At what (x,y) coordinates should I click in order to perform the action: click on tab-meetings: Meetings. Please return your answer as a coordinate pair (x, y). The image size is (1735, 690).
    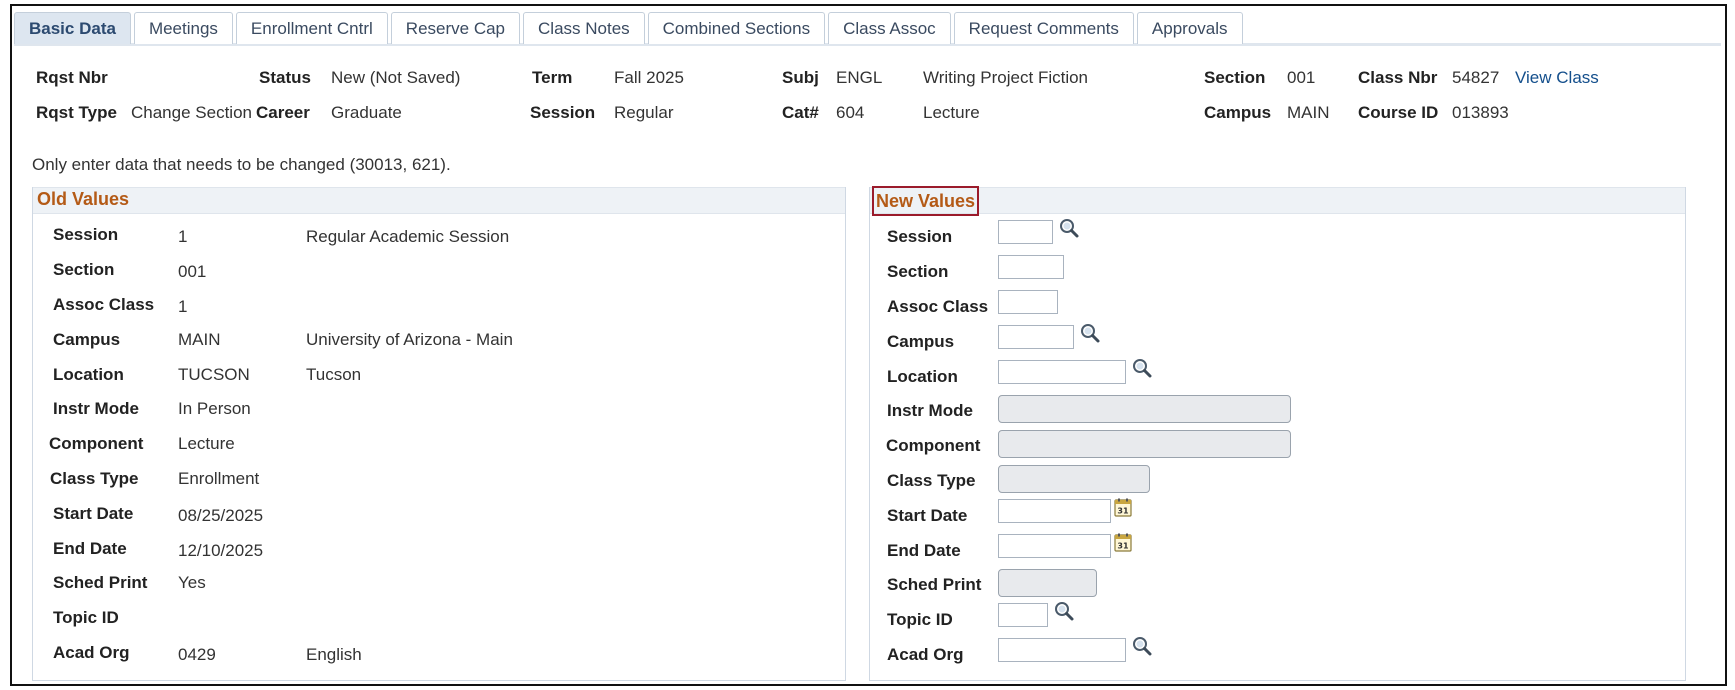
    Looking at the image, I should click on (183, 28).